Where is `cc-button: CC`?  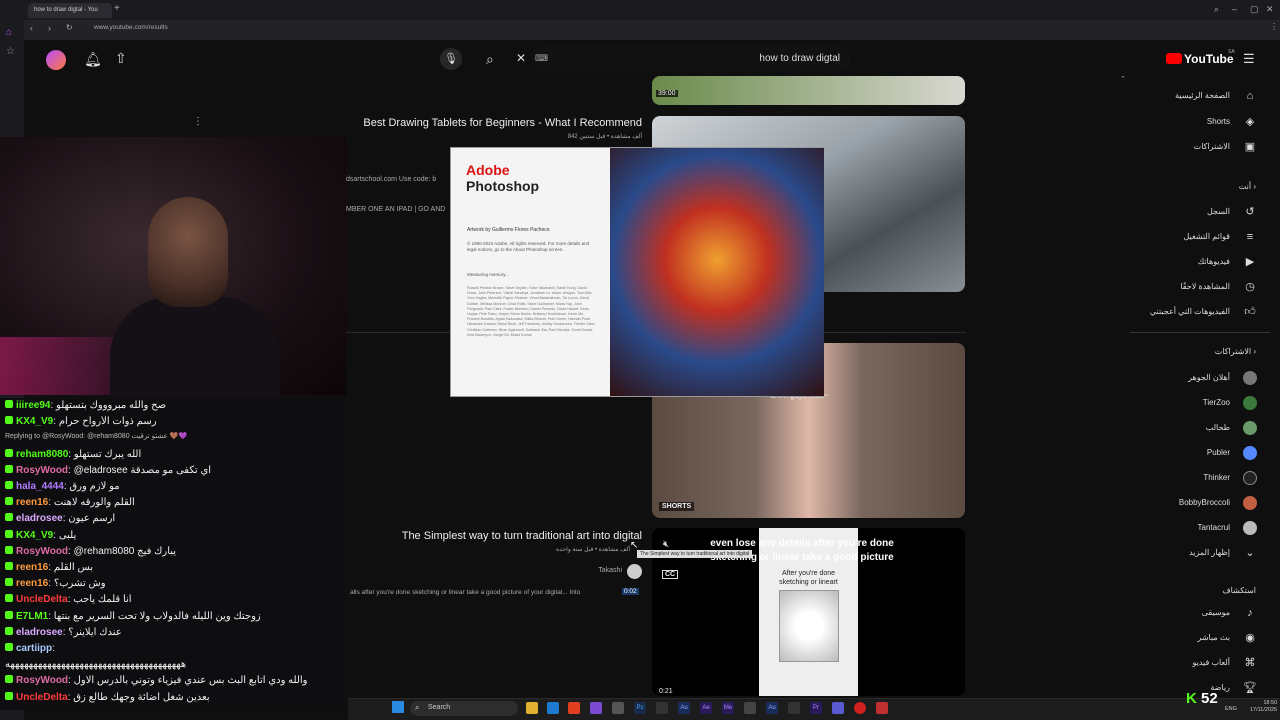 cc-button: CC is located at coordinates (670, 574).